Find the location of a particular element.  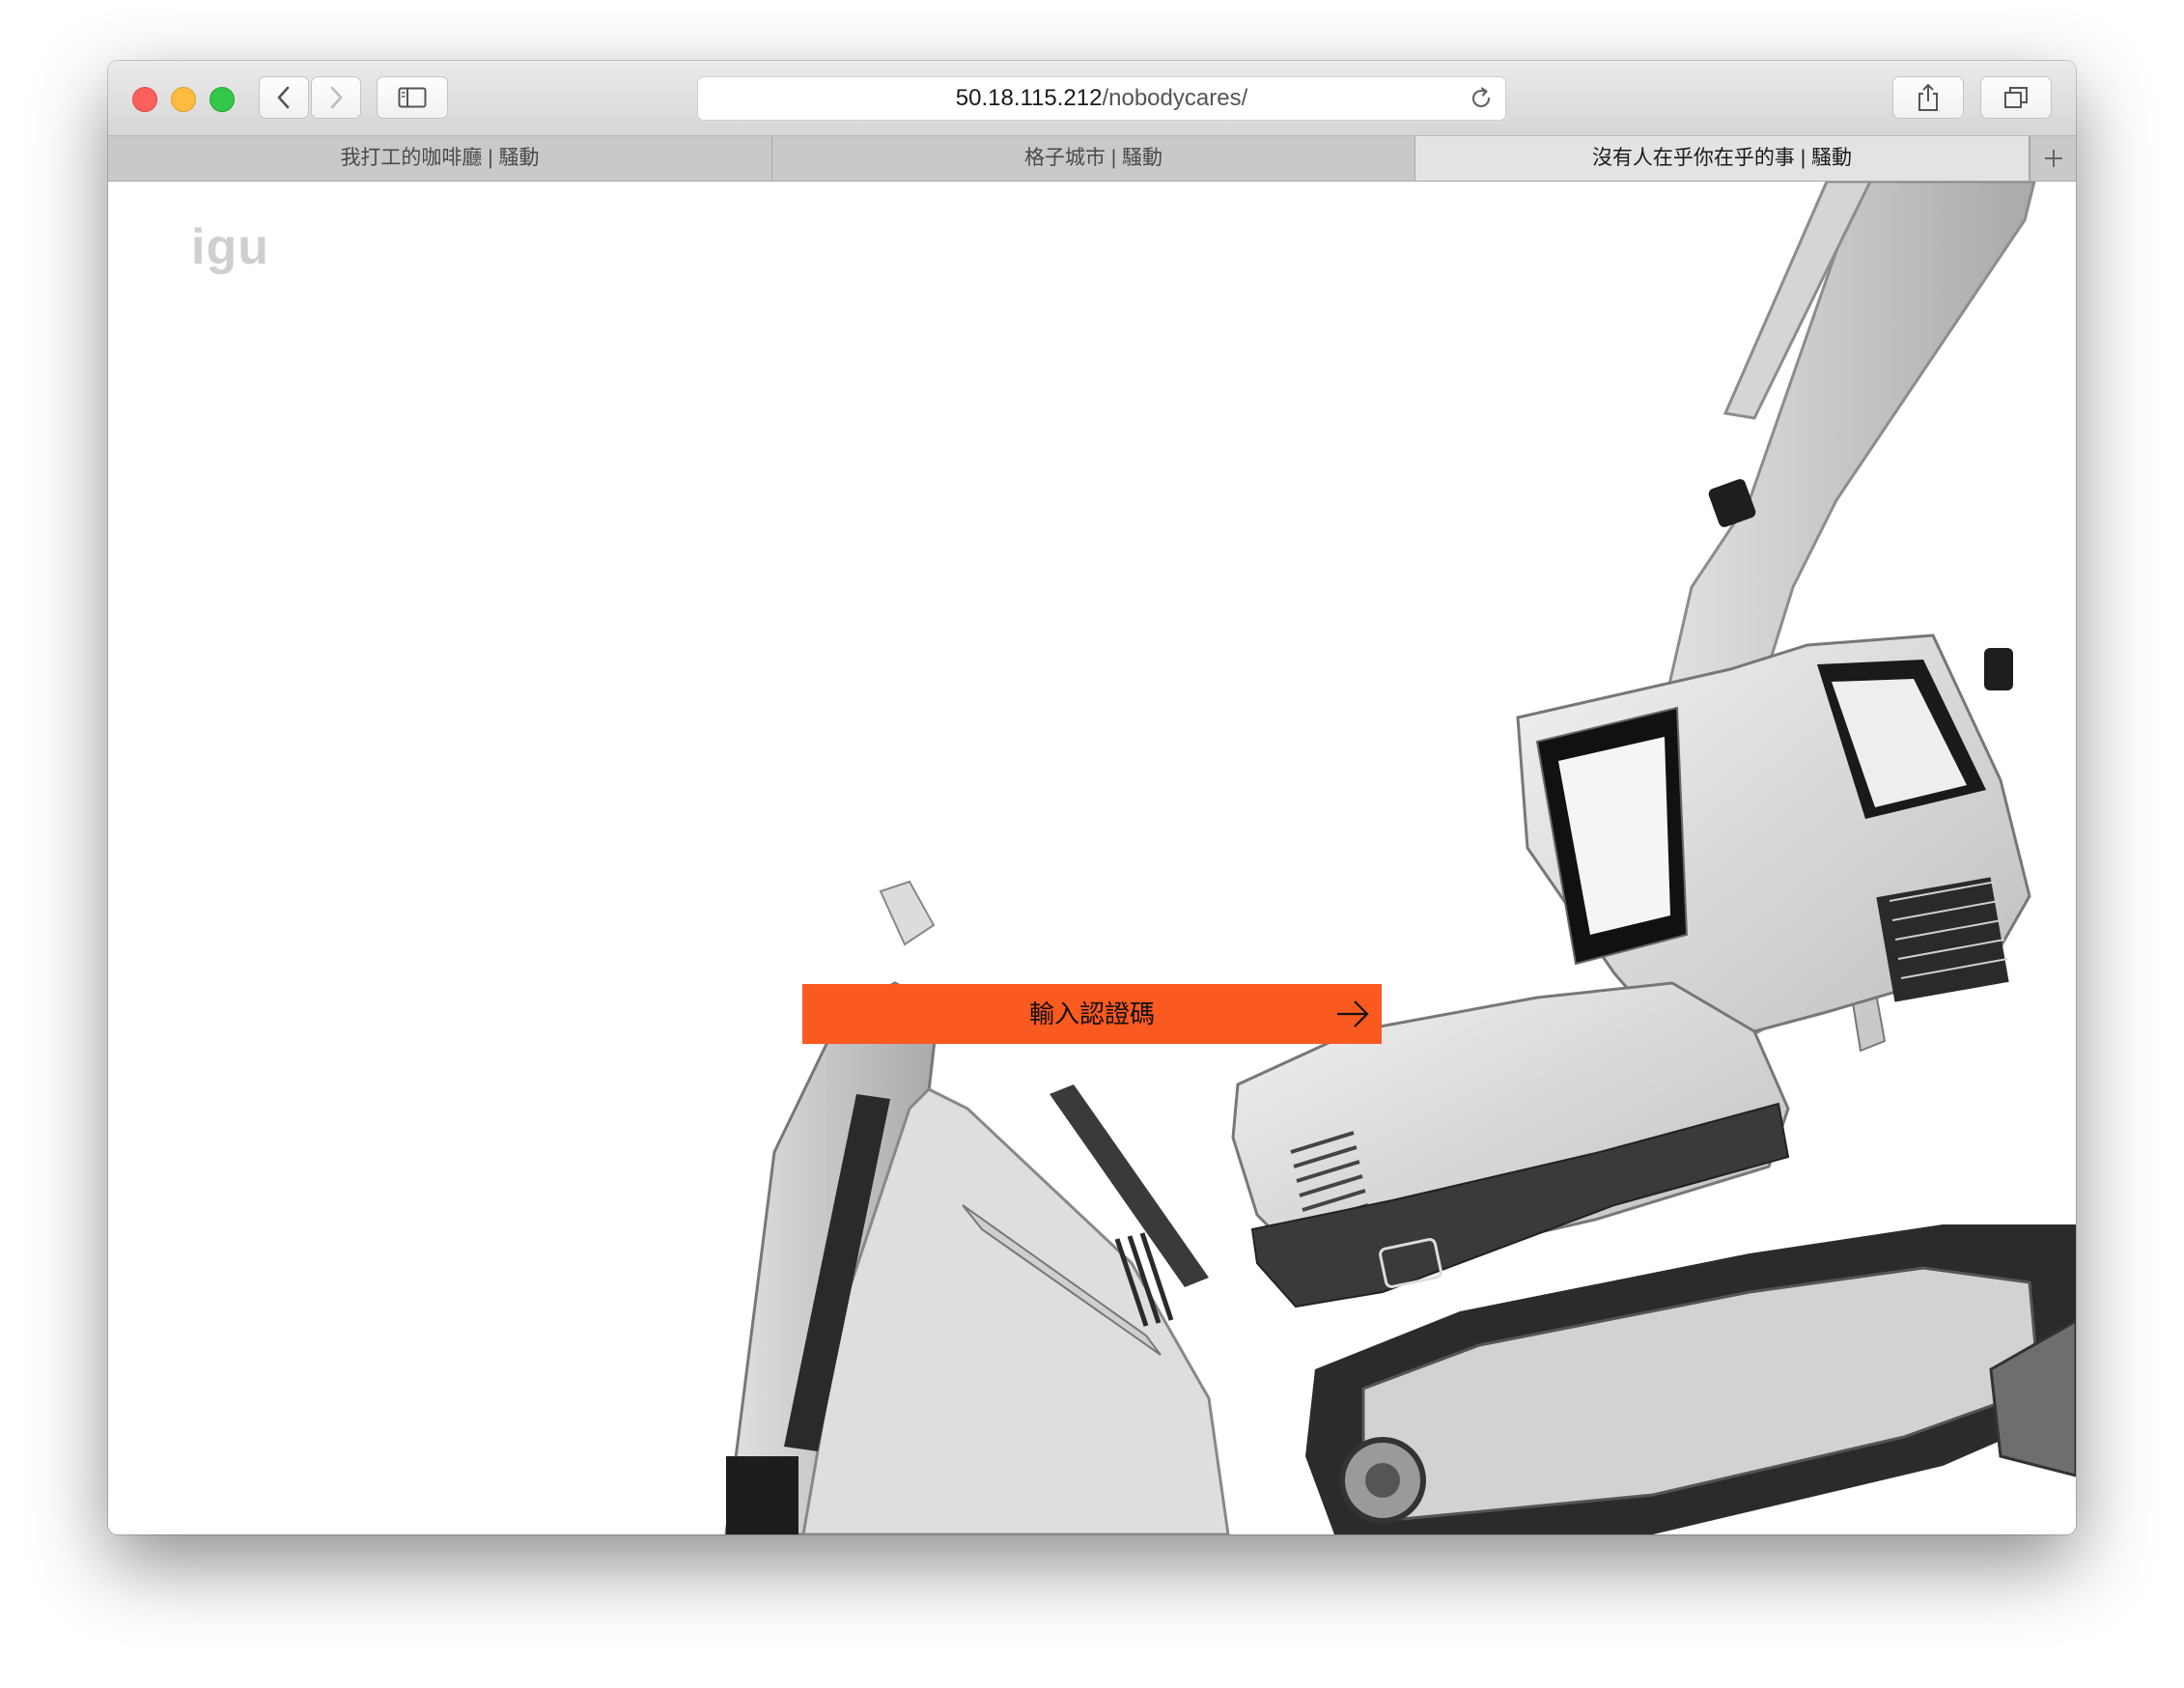

back-button is located at coordinates (284, 98).